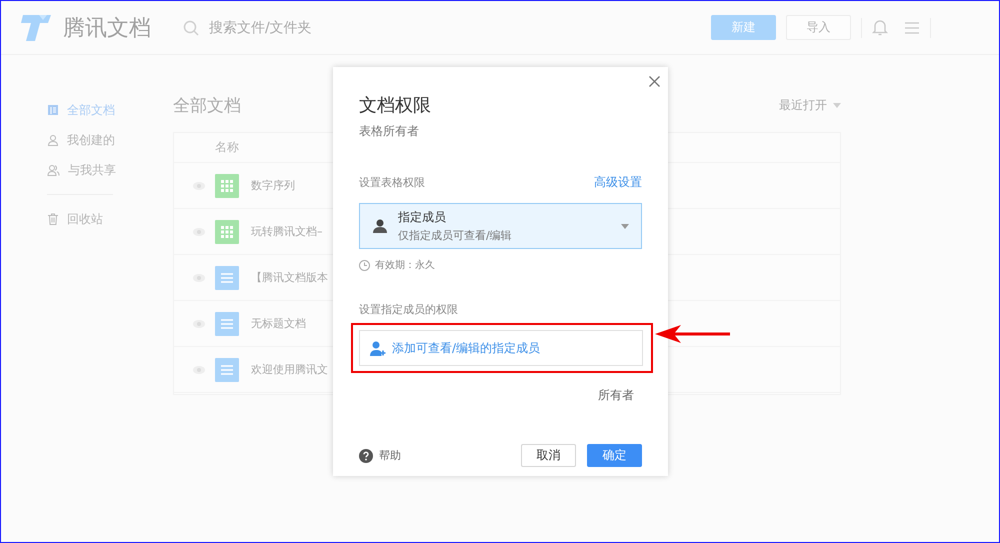  I want to click on trash-icon, so click(53, 219).